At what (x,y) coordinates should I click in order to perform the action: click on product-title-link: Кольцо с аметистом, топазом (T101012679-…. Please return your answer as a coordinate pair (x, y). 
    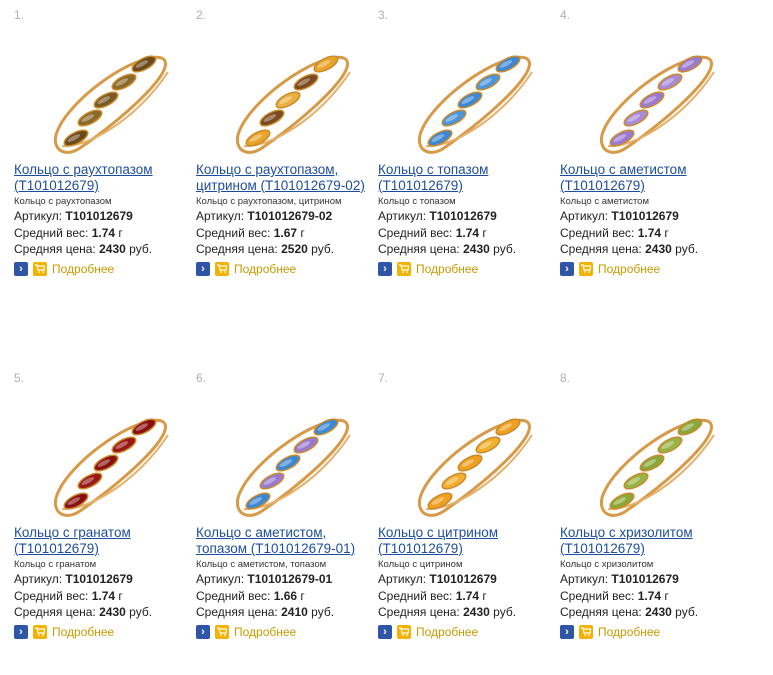
    Looking at the image, I should click on (286, 540).